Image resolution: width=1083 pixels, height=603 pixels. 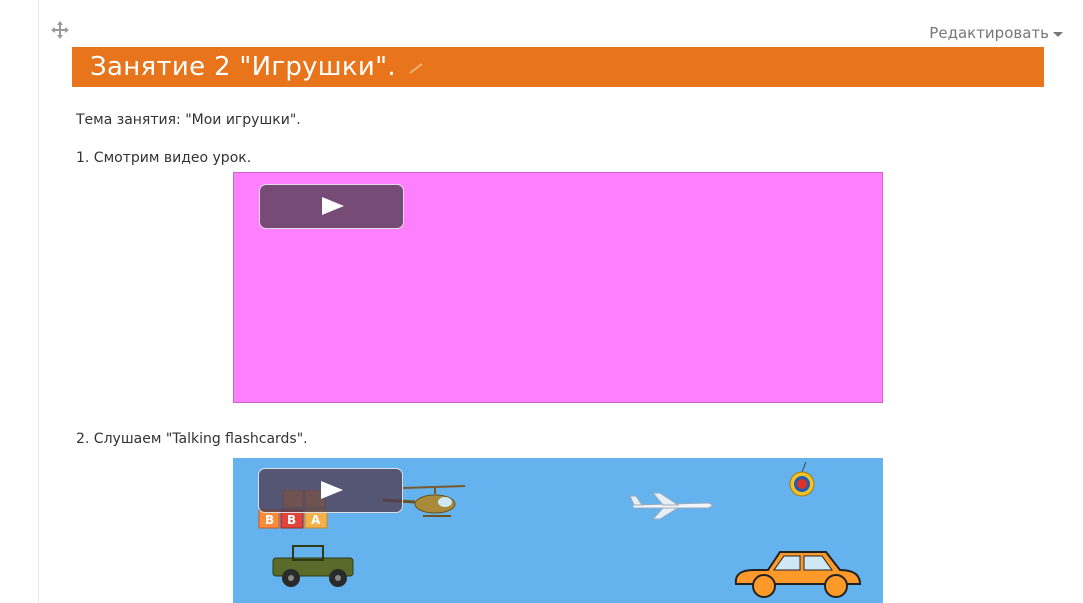 What do you see at coordinates (1058, 34) in the screenshot?
I see `caret-down-icon` at bounding box center [1058, 34].